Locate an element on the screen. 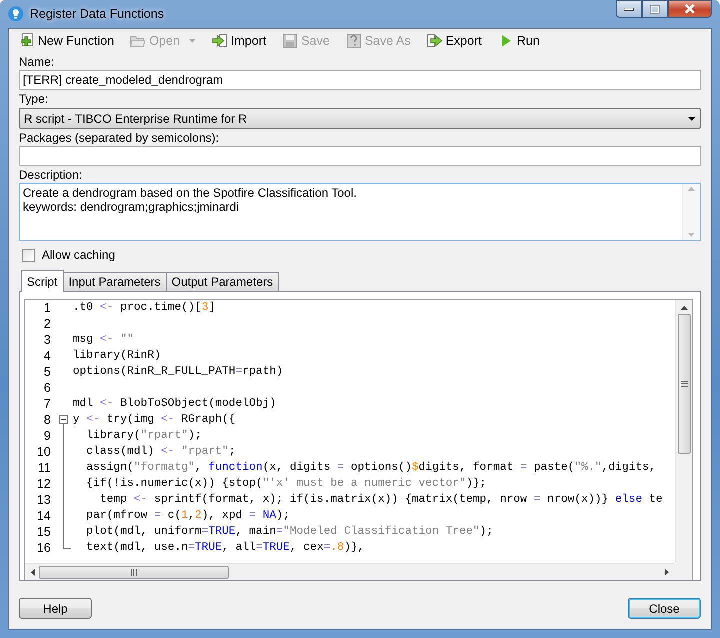 The width and height of the screenshot is (720, 638). description-field: Create a dendrogram based on the Spotfire Classification Tool. keywords: dendrogram;graphics;jminardi is located at coordinates (360, 212).